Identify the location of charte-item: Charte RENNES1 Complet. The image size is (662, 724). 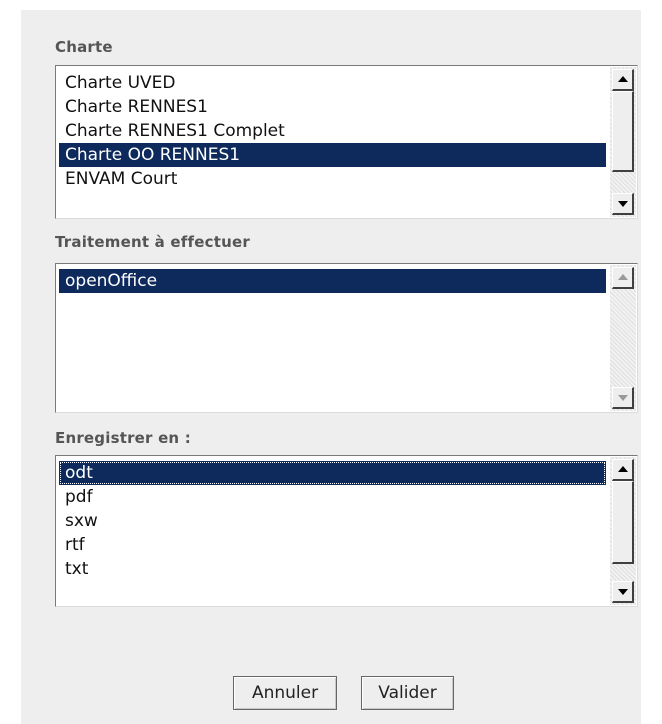
(332, 131).